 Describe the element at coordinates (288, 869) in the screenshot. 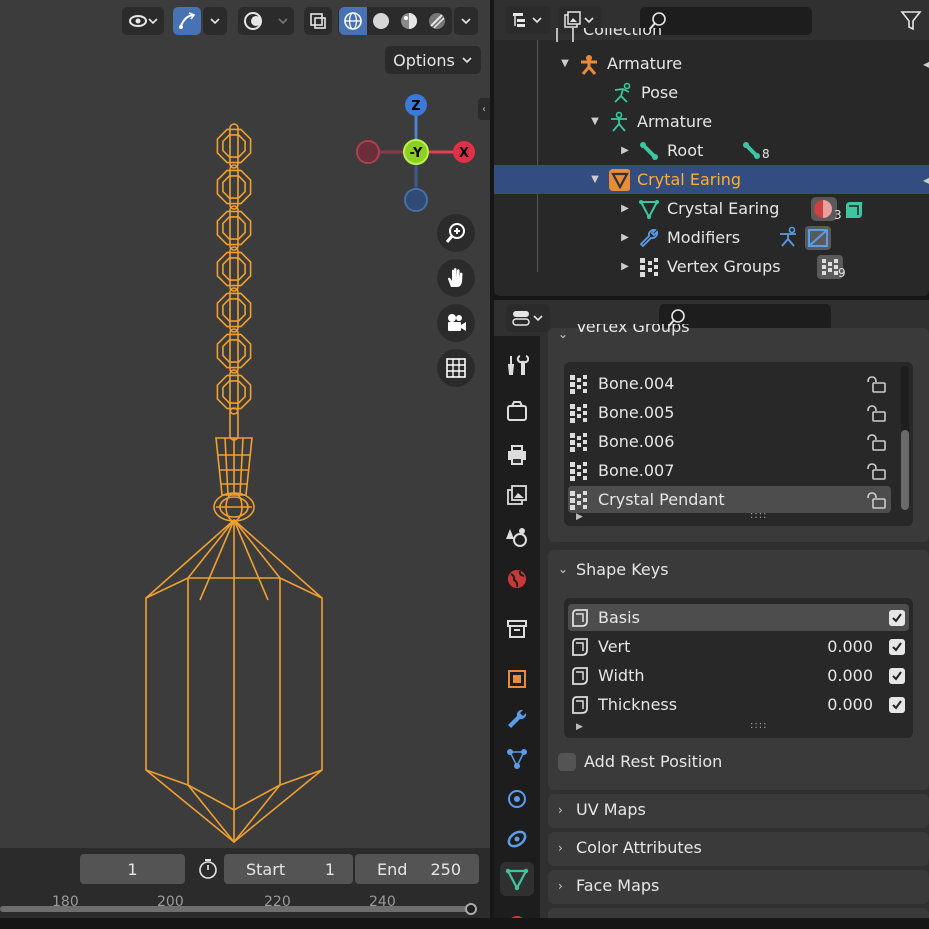

I see `start-frame-field: Start 1` at that location.